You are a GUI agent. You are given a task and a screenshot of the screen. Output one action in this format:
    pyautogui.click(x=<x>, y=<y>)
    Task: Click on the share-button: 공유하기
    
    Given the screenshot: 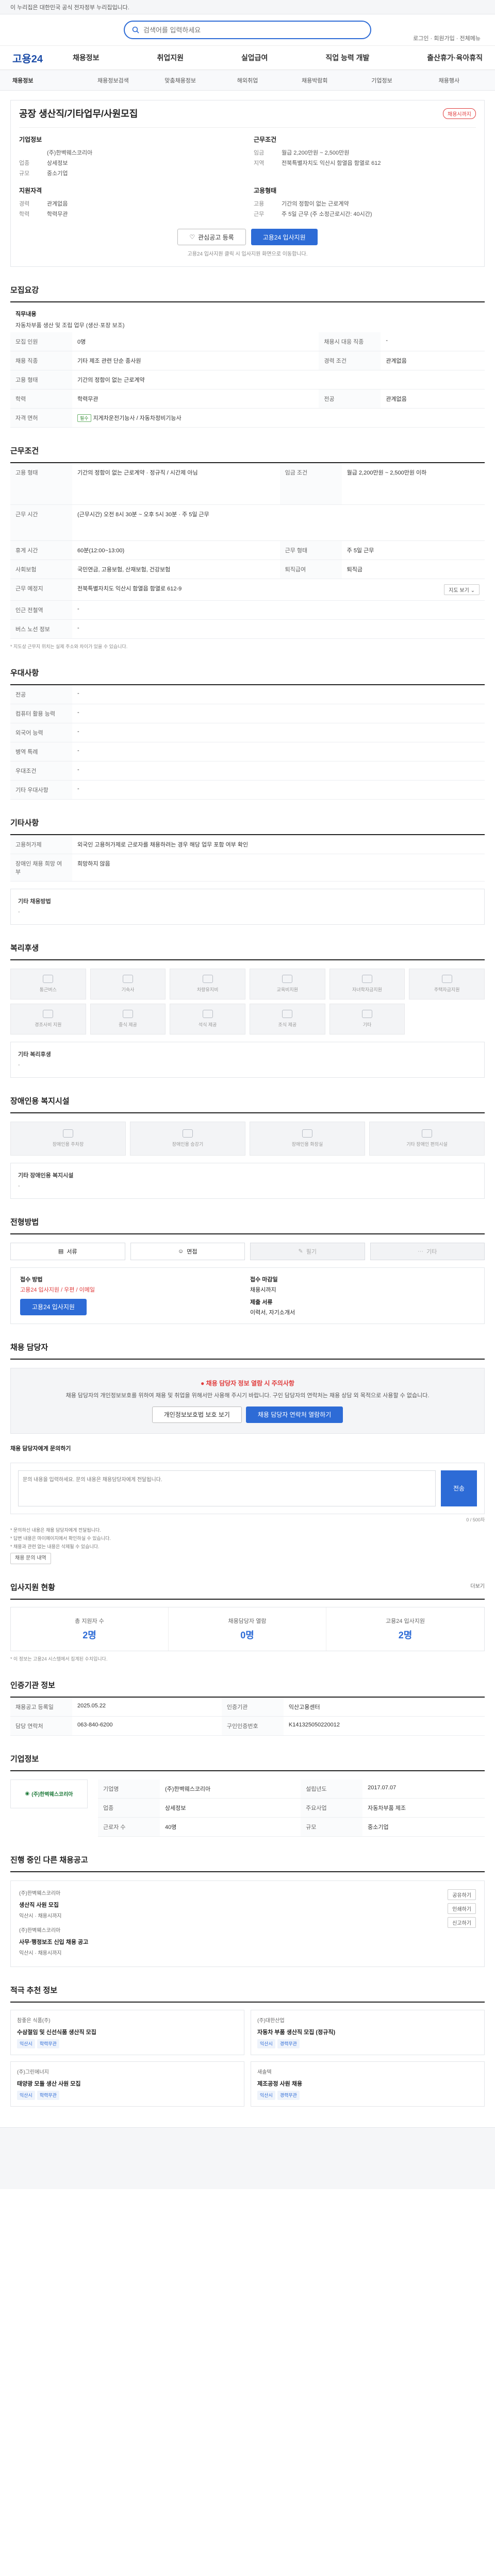 What is the action you would take?
    pyautogui.click(x=462, y=1894)
    